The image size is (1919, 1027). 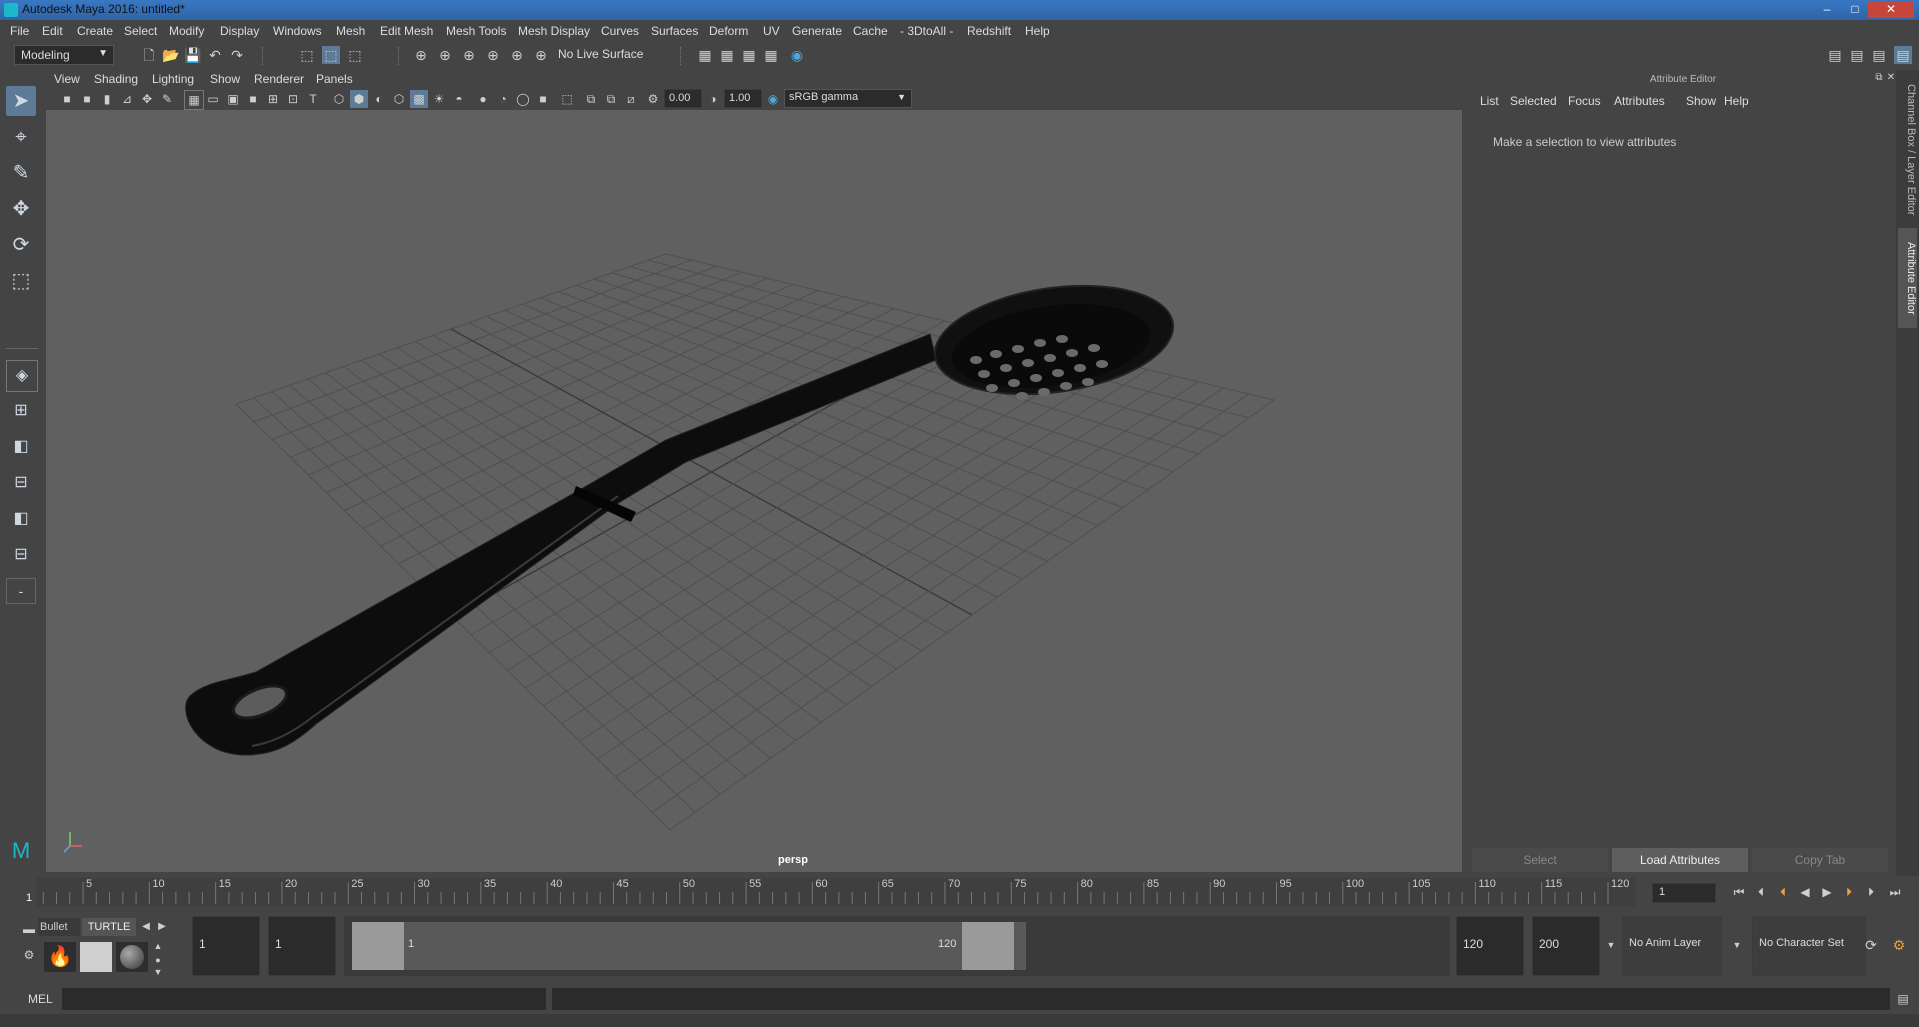 I want to click on step-back-icon: ⏴, so click(x=1761, y=892).